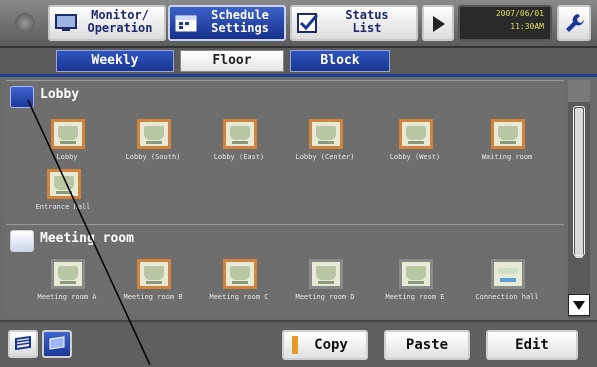 Image resolution: width=597 pixels, height=367 pixels. I want to click on next-page-button, so click(438, 23).